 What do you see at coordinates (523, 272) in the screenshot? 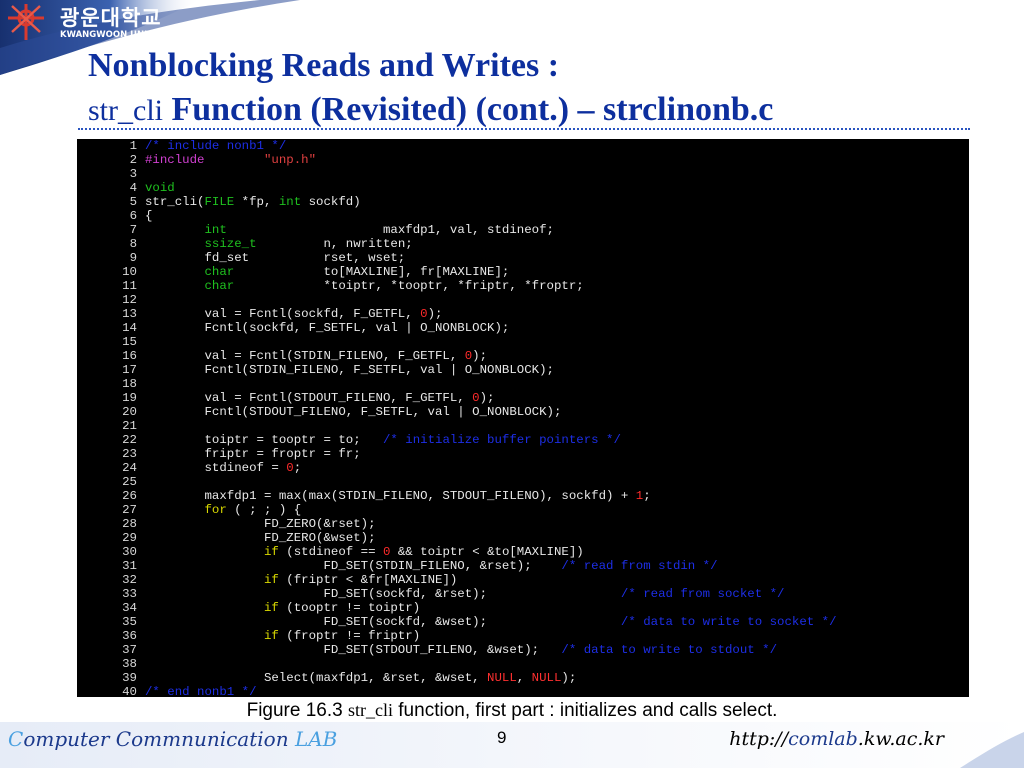
I see `code-line: 10 char to[MAXLINE], fr[MAXLINE];` at bounding box center [523, 272].